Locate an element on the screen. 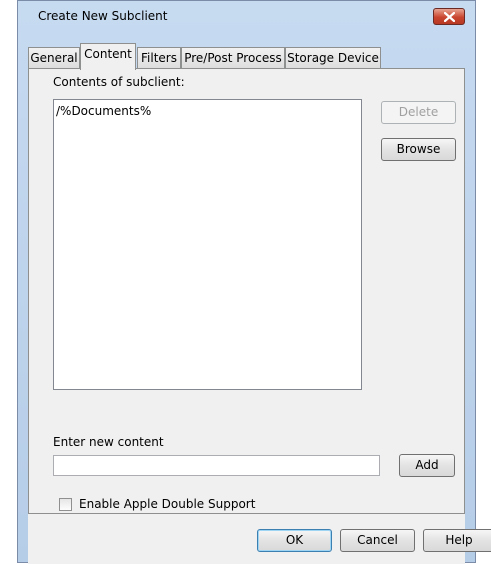 This screenshot has width=491, height=564. browse-button: Browse is located at coordinates (418, 149).